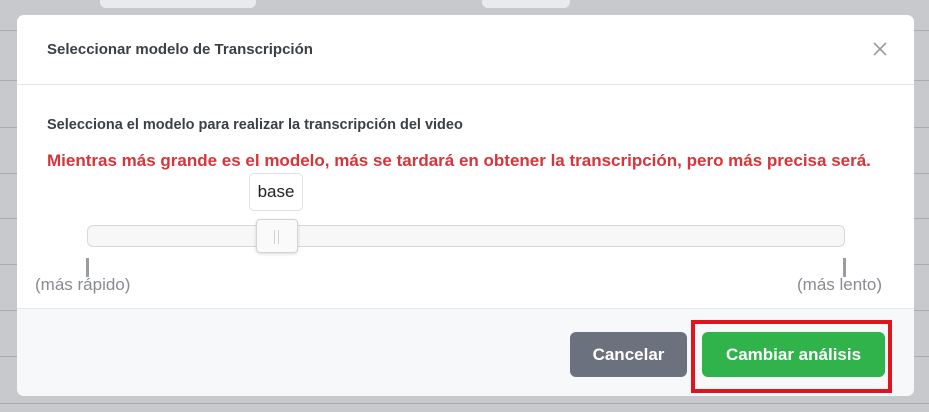 The height and width of the screenshot is (412, 929). I want to click on close-button, so click(880, 49).